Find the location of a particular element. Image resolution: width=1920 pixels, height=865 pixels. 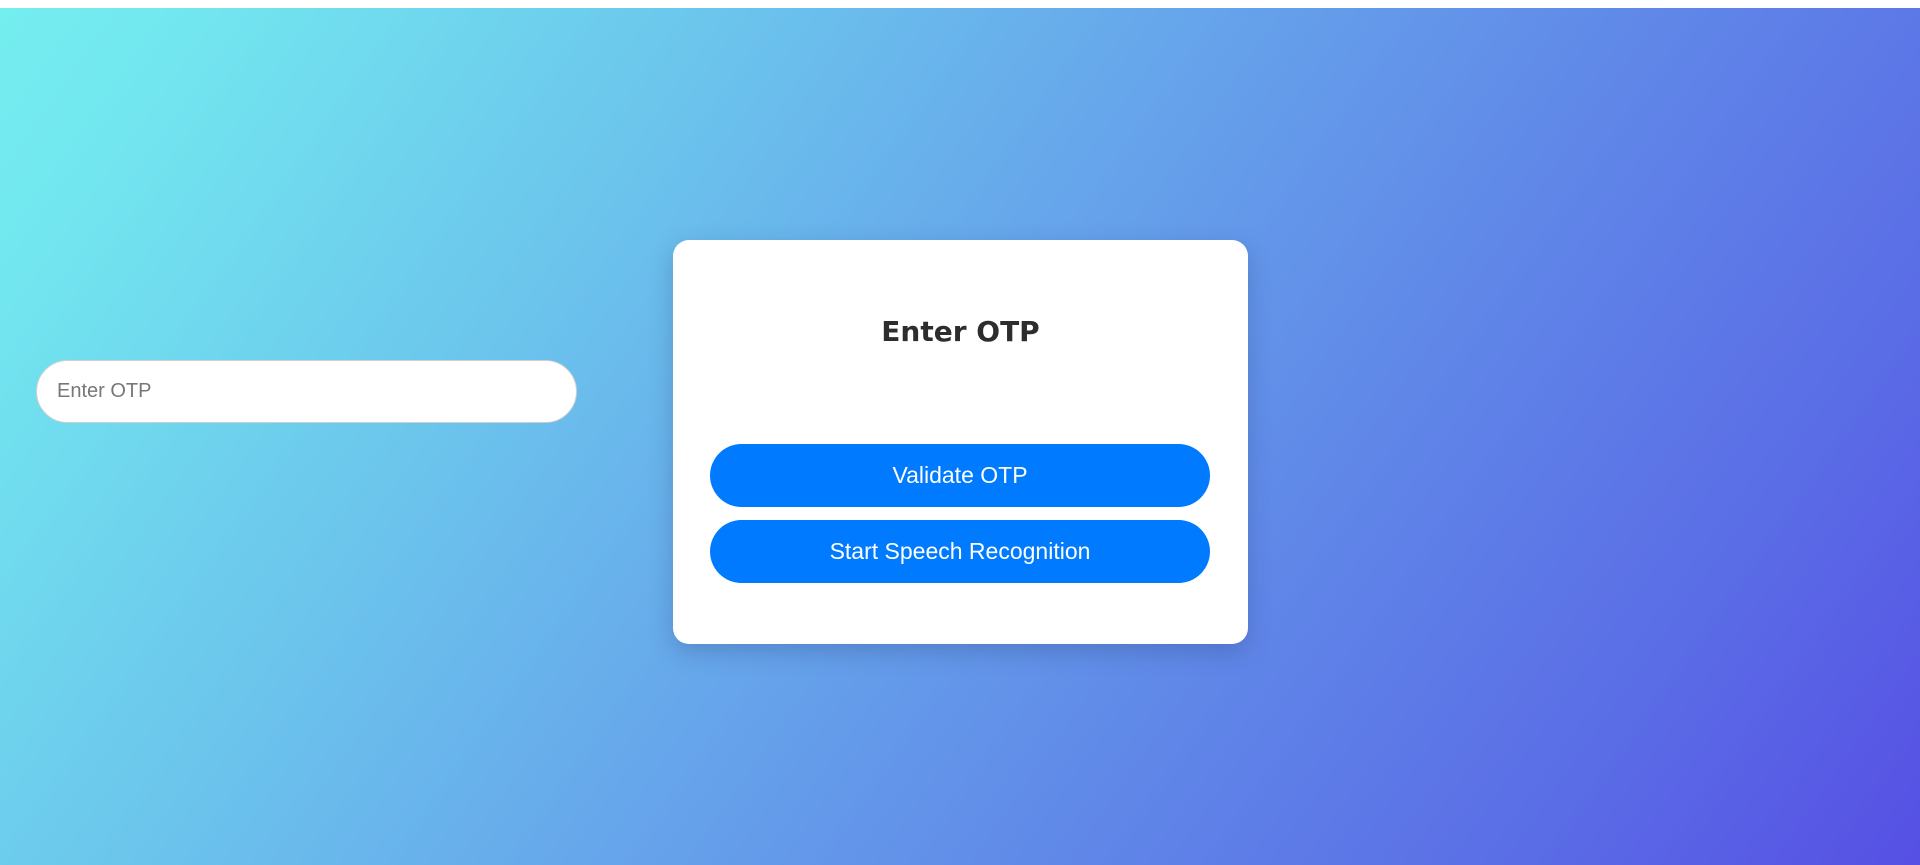

otp-input is located at coordinates (306, 391).